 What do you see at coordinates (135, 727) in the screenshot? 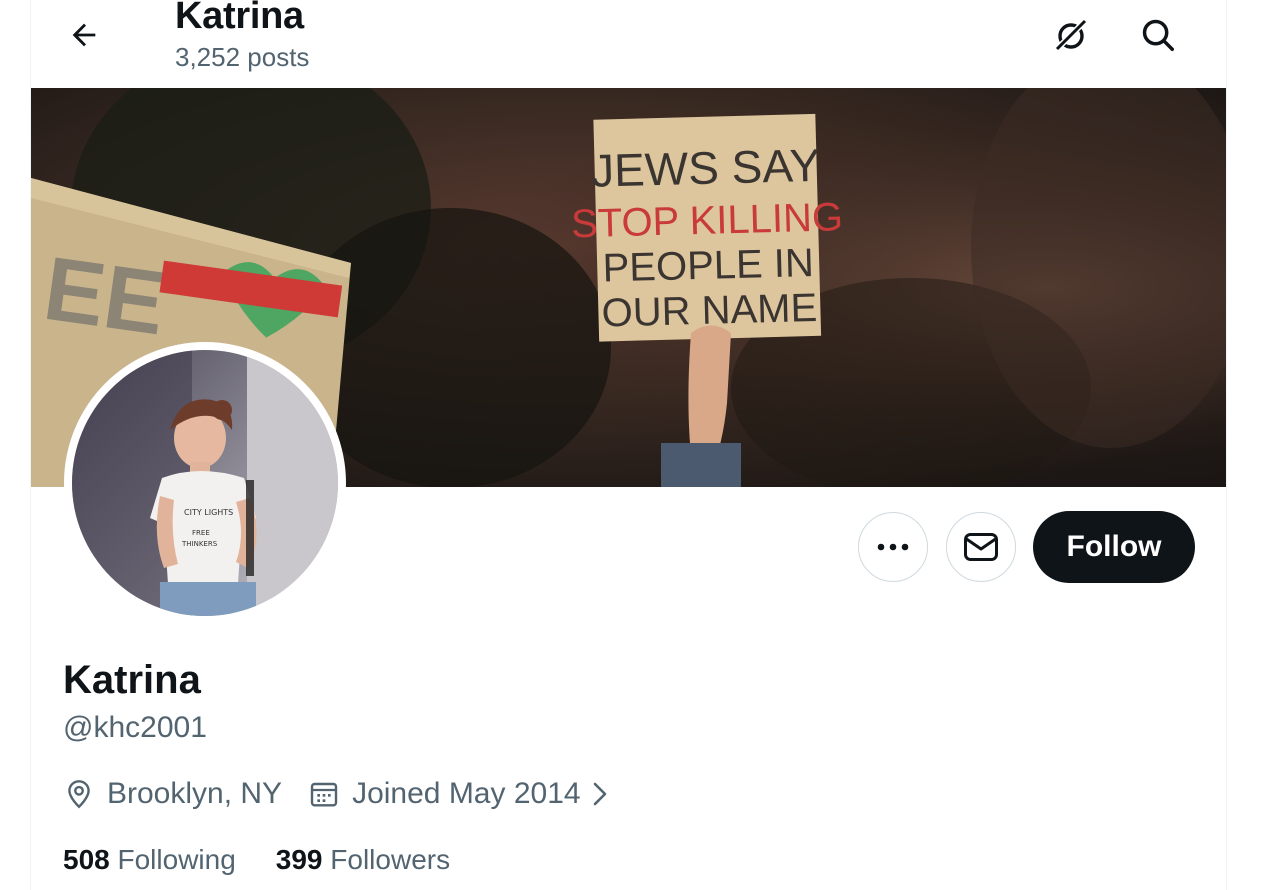
I see `user-handle: @khc2001` at bounding box center [135, 727].